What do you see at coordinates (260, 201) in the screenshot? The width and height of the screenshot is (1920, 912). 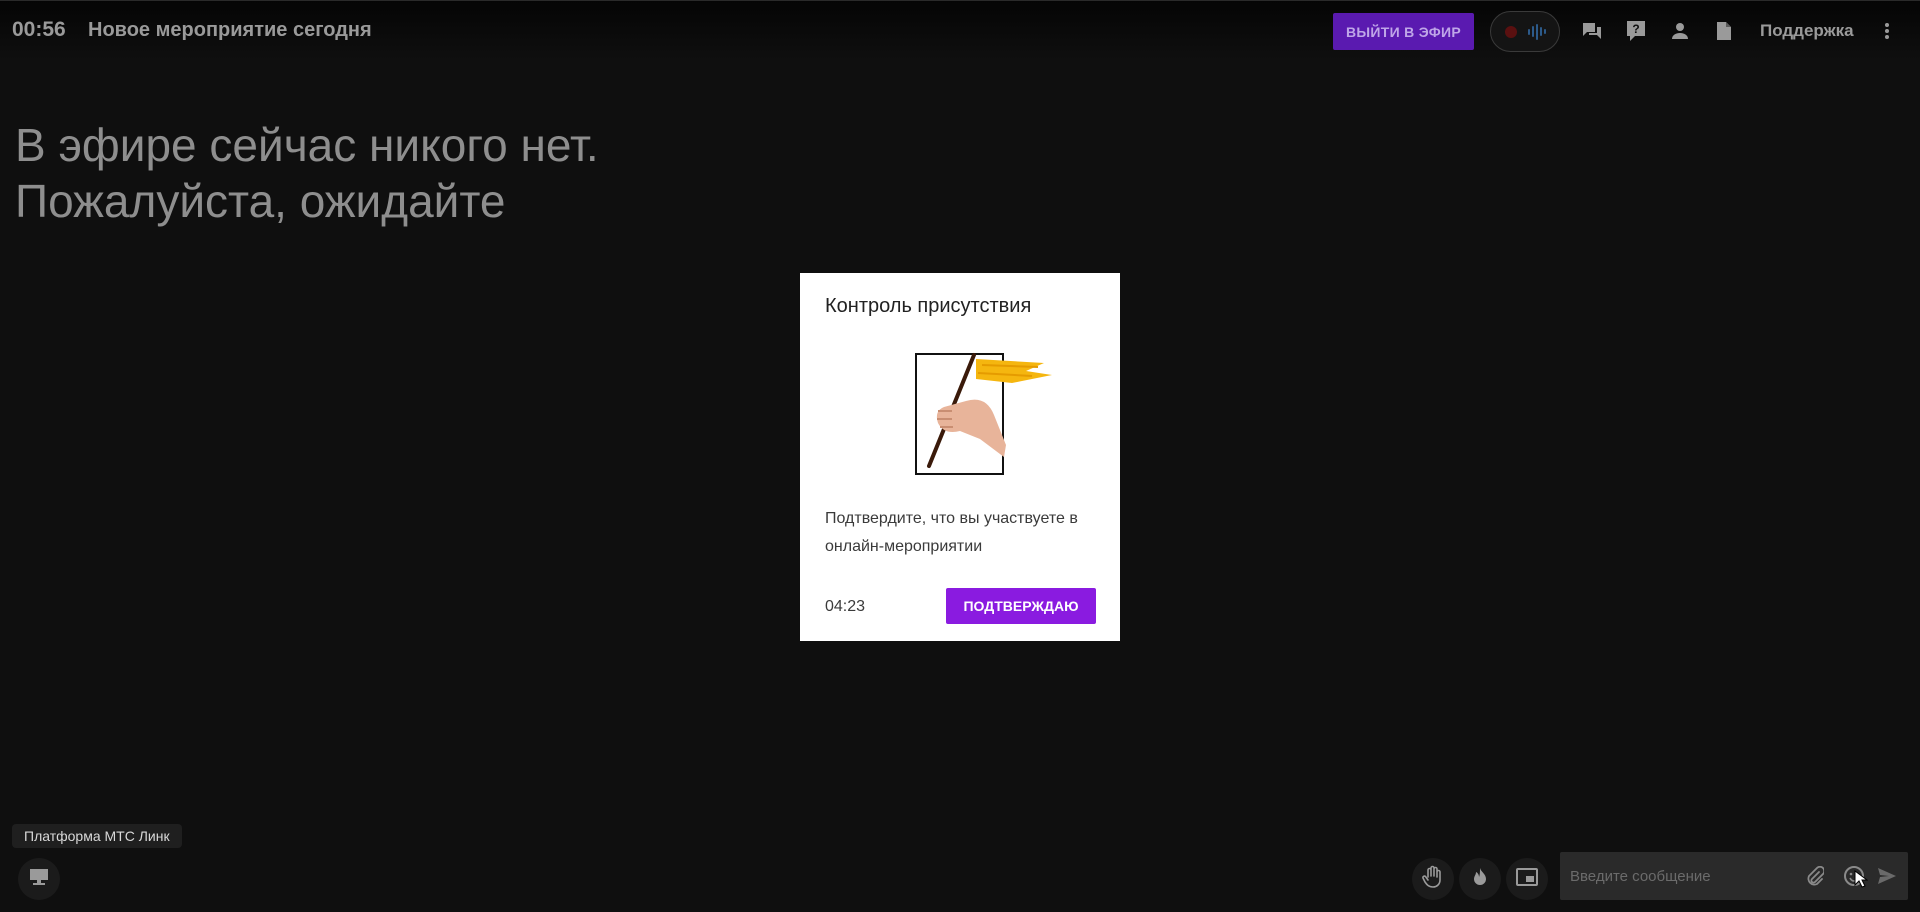 I see `waiting-line-2: Пожалуйста, ожидайте` at bounding box center [260, 201].